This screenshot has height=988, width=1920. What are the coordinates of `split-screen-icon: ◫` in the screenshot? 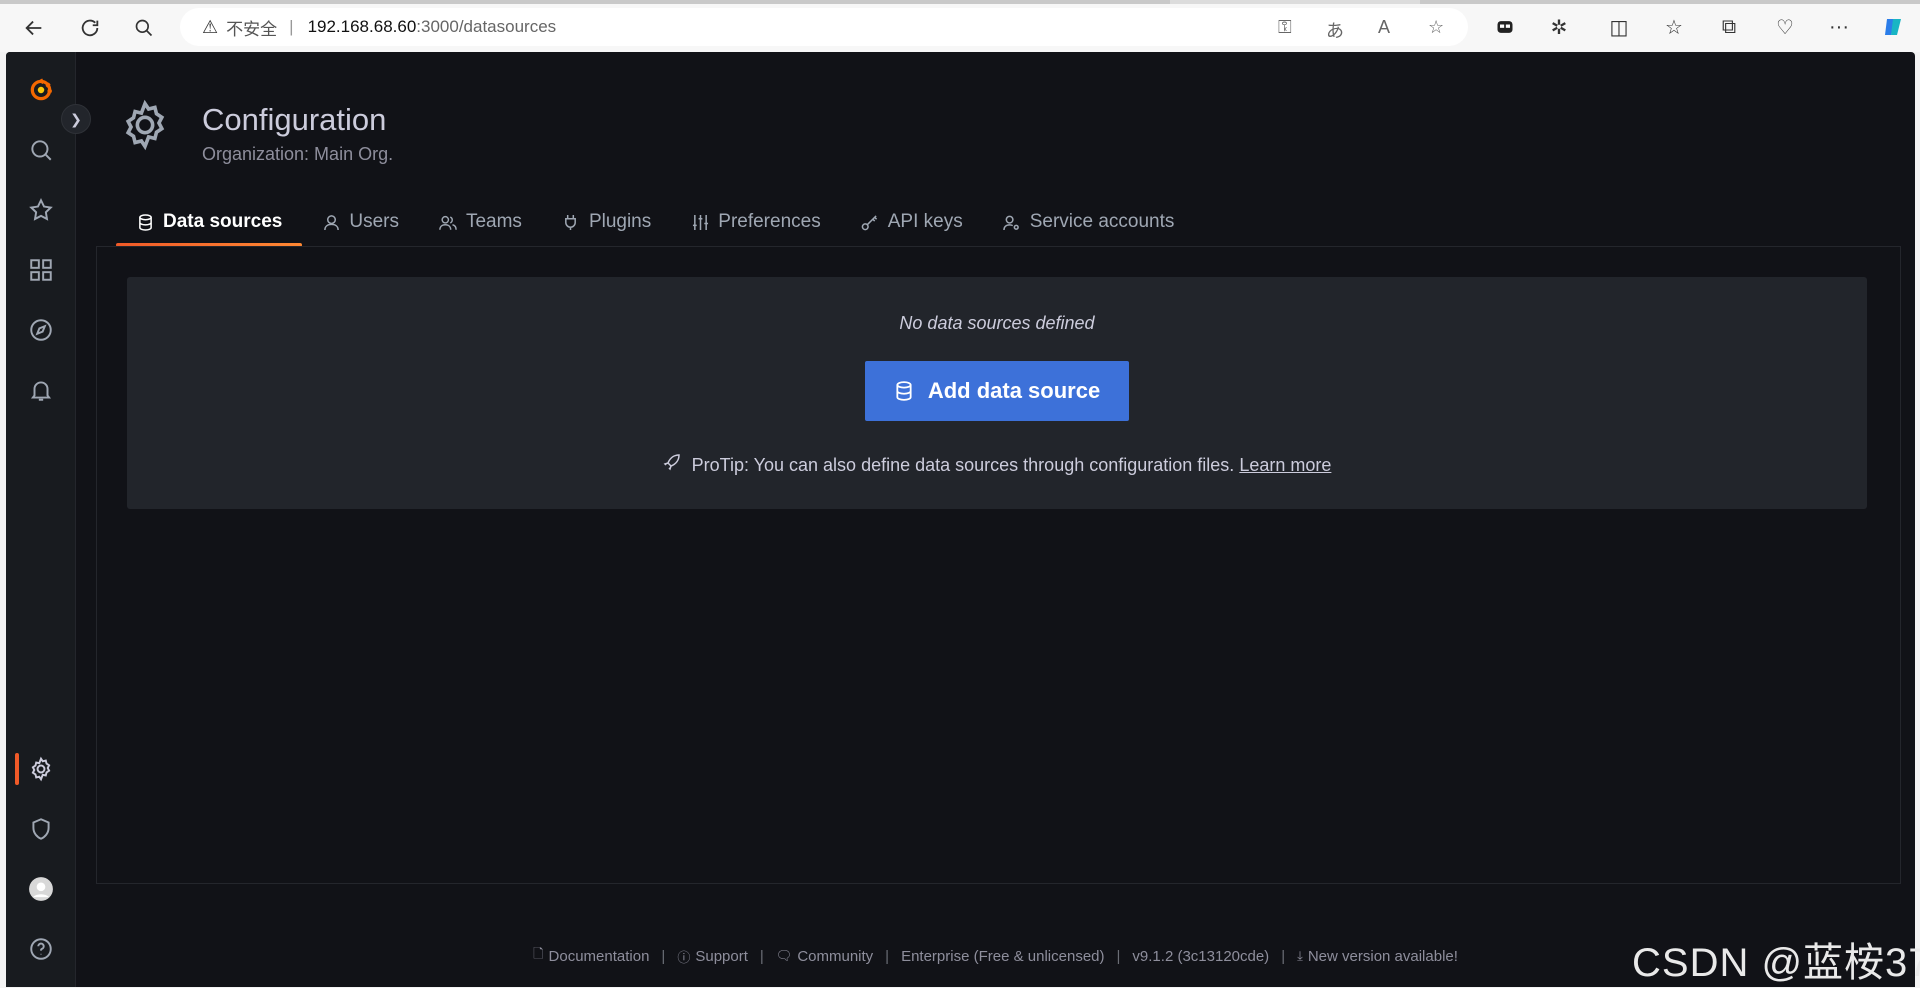 It's located at (1619, 27).